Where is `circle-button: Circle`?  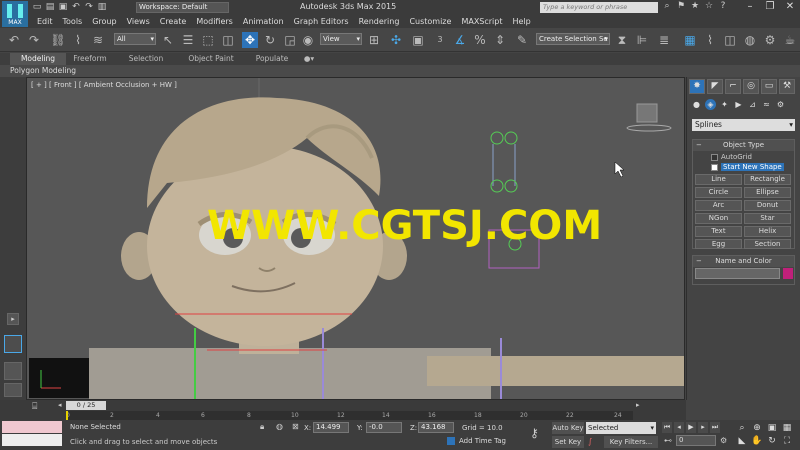
circle-button: Circle is located at coordinates (718, 192).